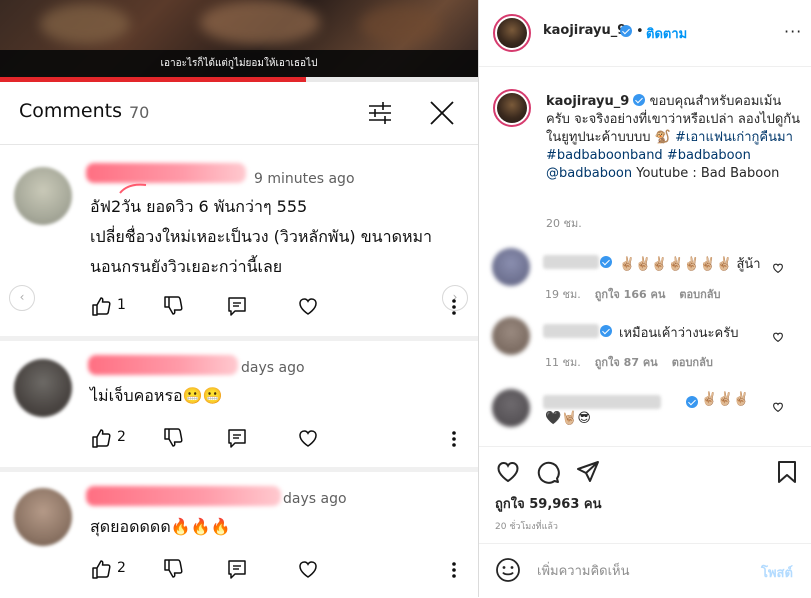 This screenshot has height=598, width=811. I want to click on ig-comment: ✌🏼✌🏼✌🏼 🖤🤘🏼😎, so click(645, 414).